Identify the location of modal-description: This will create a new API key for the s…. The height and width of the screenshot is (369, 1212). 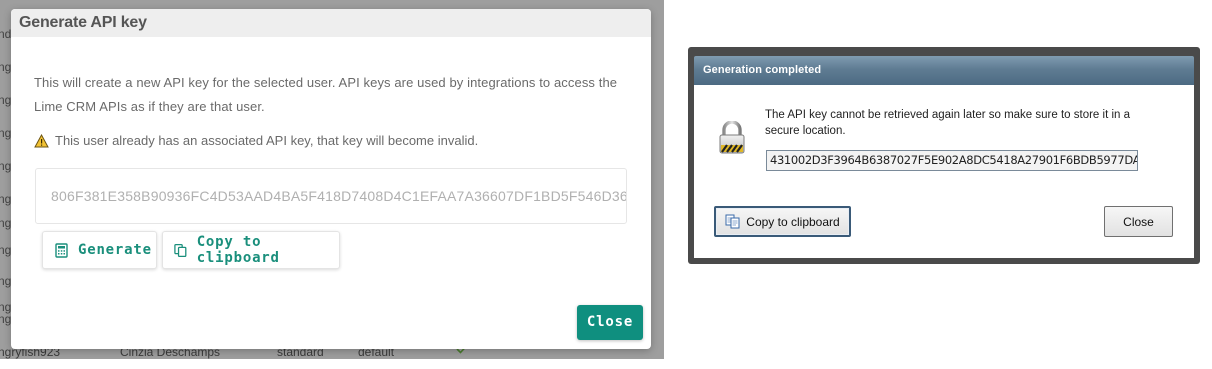
(326, 94).